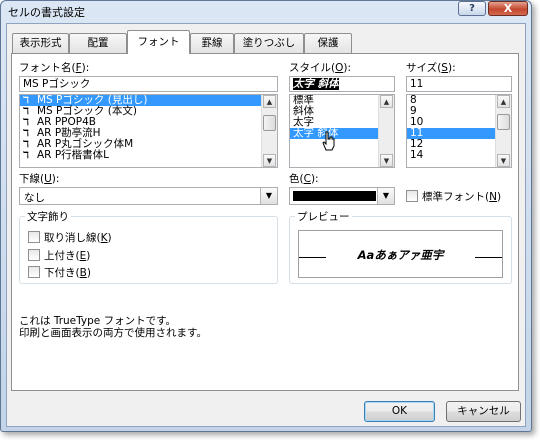 Image resolution: width=540 pixels, height=440 pixels. What do you see at coordinates (269, 43) in the screenshot?
I see `tab-fill: 塗りつぶし` at bounding box center [269, 43].